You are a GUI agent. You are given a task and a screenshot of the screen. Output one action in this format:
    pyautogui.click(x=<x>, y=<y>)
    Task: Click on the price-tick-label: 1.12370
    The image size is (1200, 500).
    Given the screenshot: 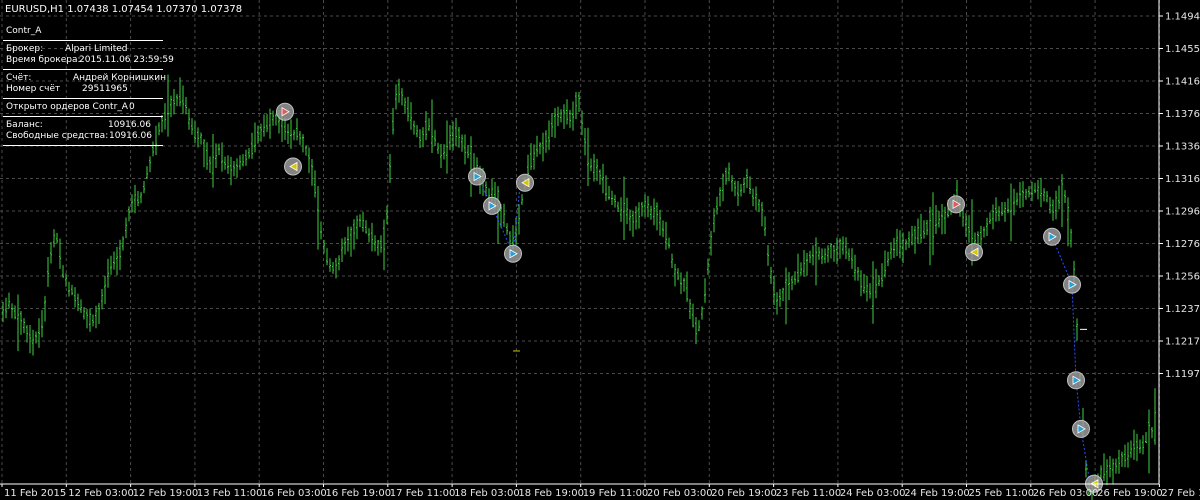 What is the action you would take?
    pyautogui.click(x=1182, y=309)
    